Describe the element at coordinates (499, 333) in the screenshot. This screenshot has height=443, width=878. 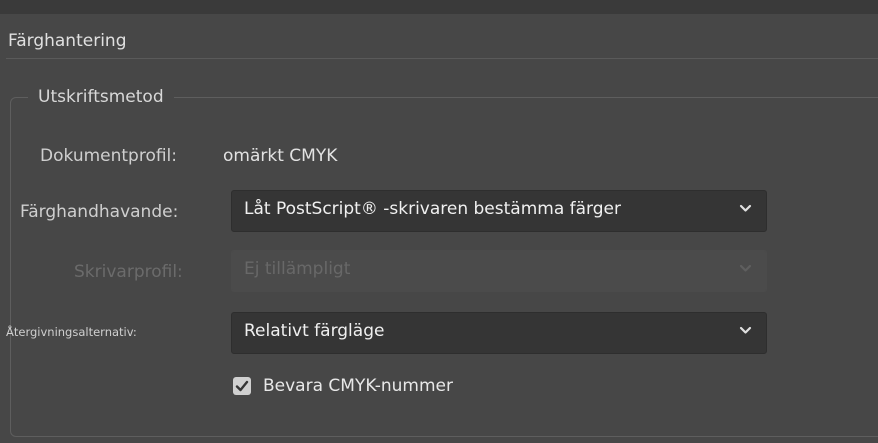
I see `rendering-intent-dropdown: Relativt färgläge` at that location.